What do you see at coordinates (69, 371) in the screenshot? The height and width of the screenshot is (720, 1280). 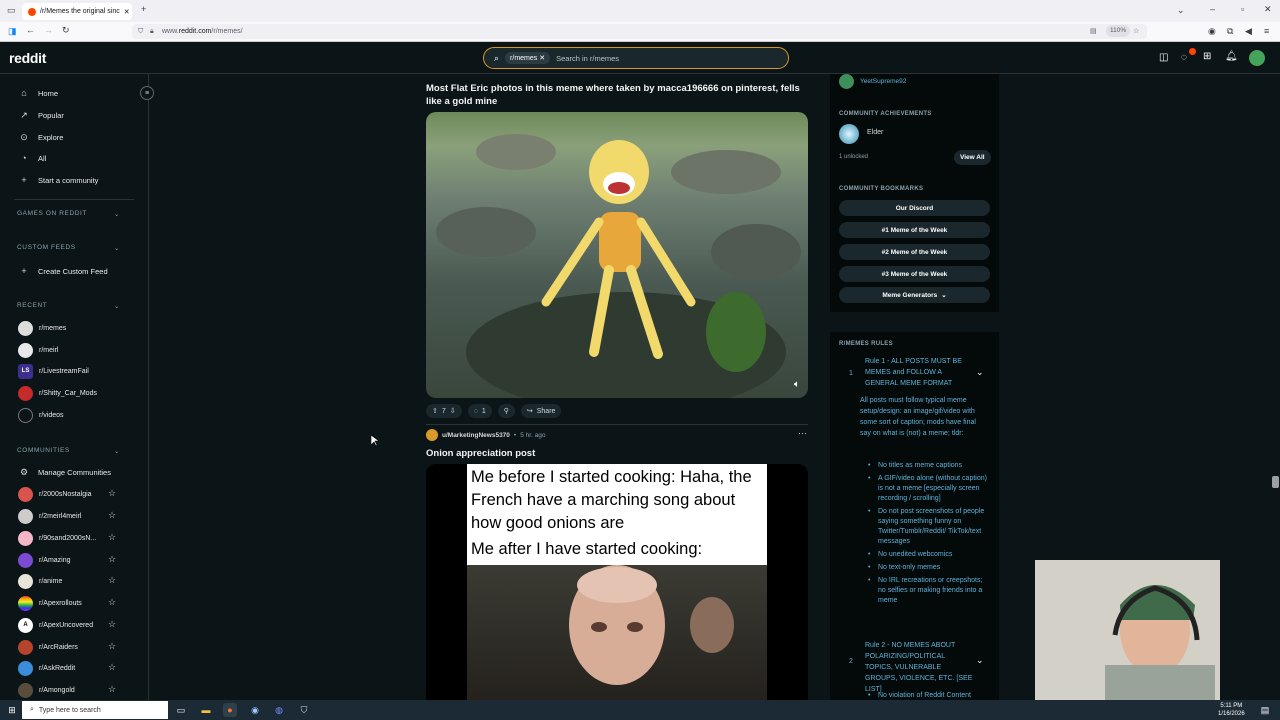 I see `recent-item: LS r/LivestreamFail` at bounding box center [69, 371].